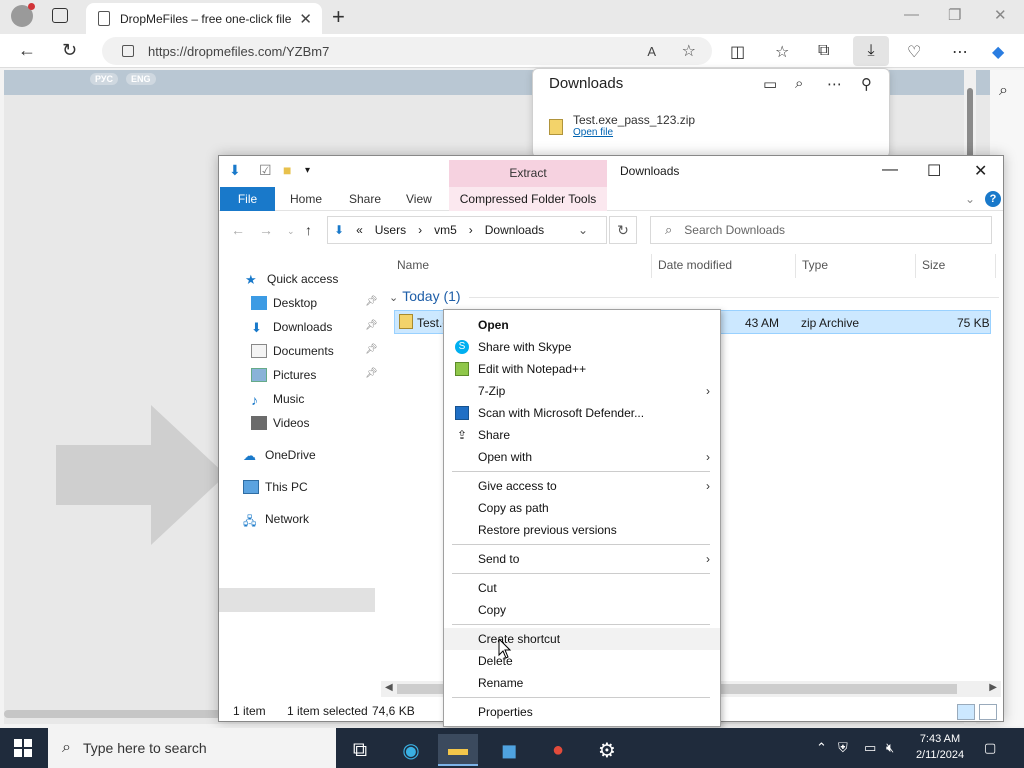  I want to click on downloads-button: ⤓, so click(871, 51).